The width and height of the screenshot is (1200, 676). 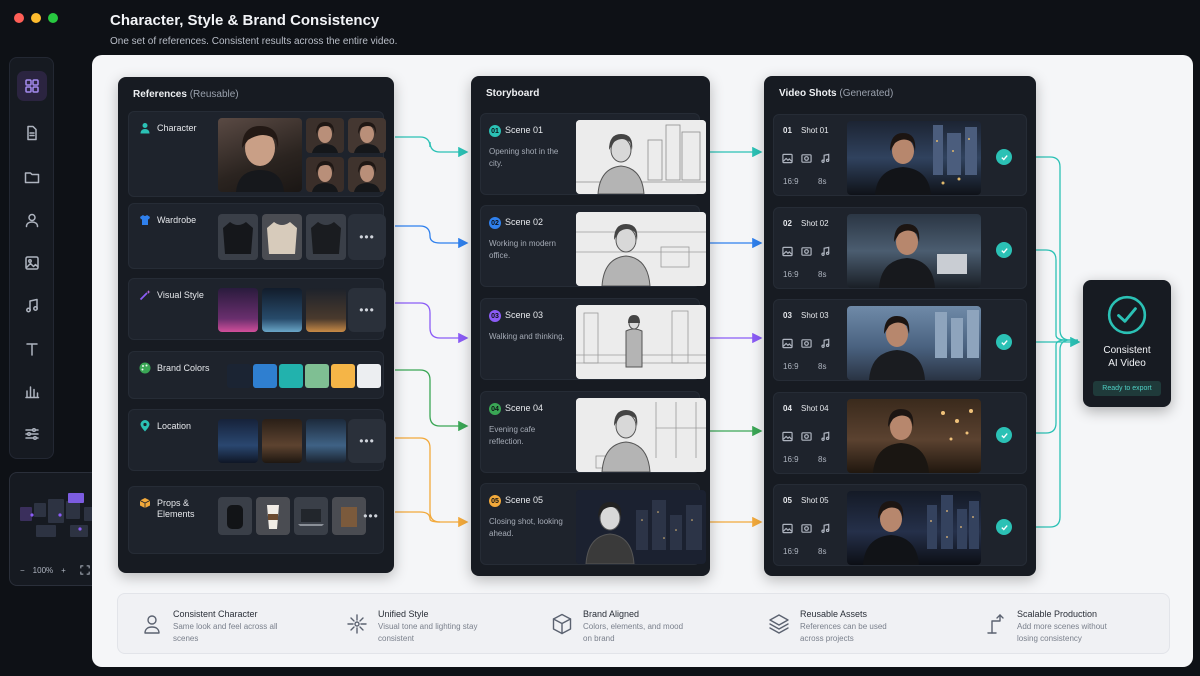 I want to click on character-main-thumb, so click(x=260, y=155).